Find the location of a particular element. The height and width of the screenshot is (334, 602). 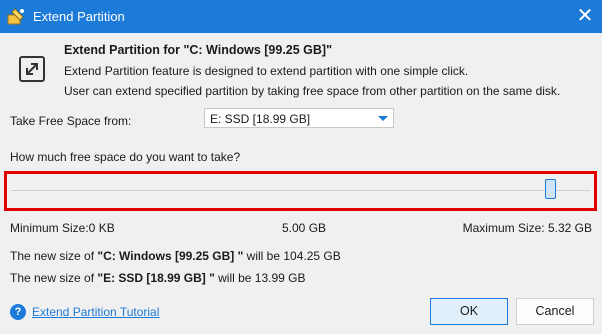

partition-wizard-icon is located at coordinates (15, 16).